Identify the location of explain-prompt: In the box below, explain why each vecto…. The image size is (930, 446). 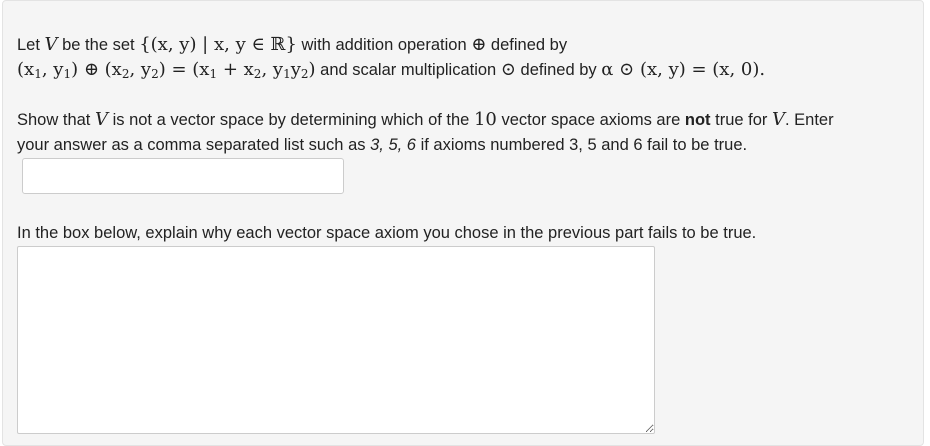
(387, 233).